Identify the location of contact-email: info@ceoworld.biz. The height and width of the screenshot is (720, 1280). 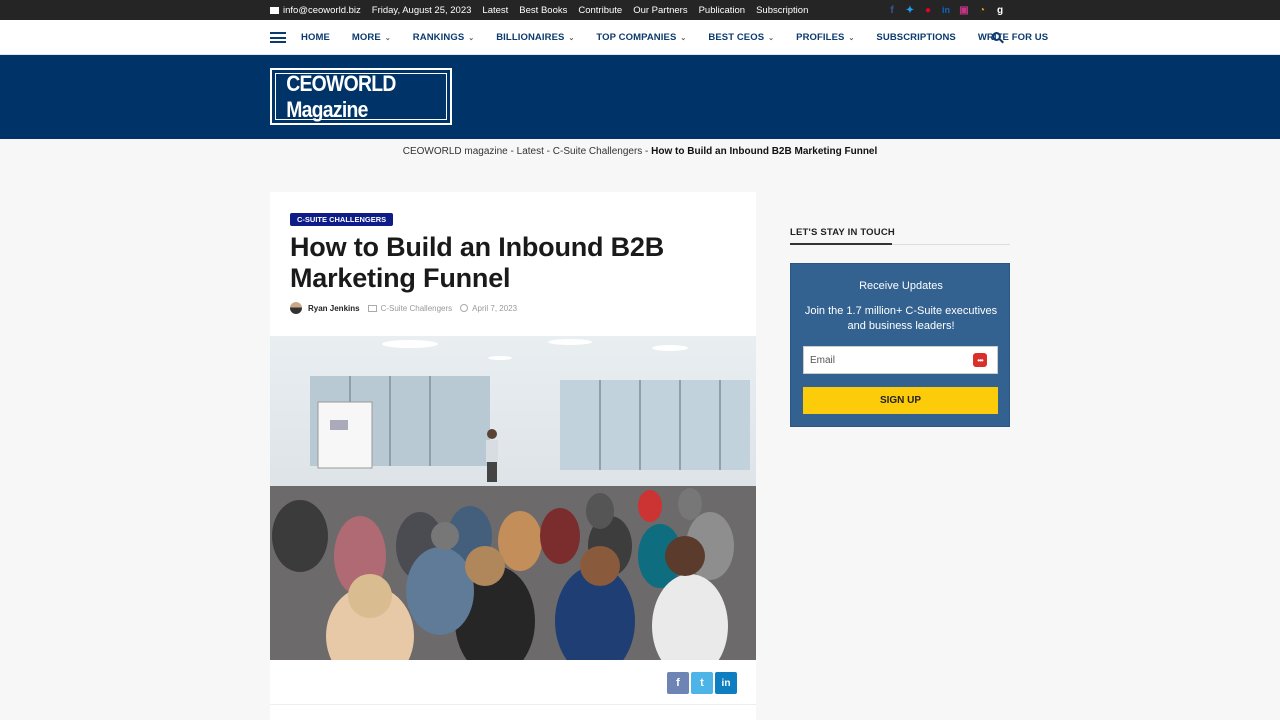
(315, 10).